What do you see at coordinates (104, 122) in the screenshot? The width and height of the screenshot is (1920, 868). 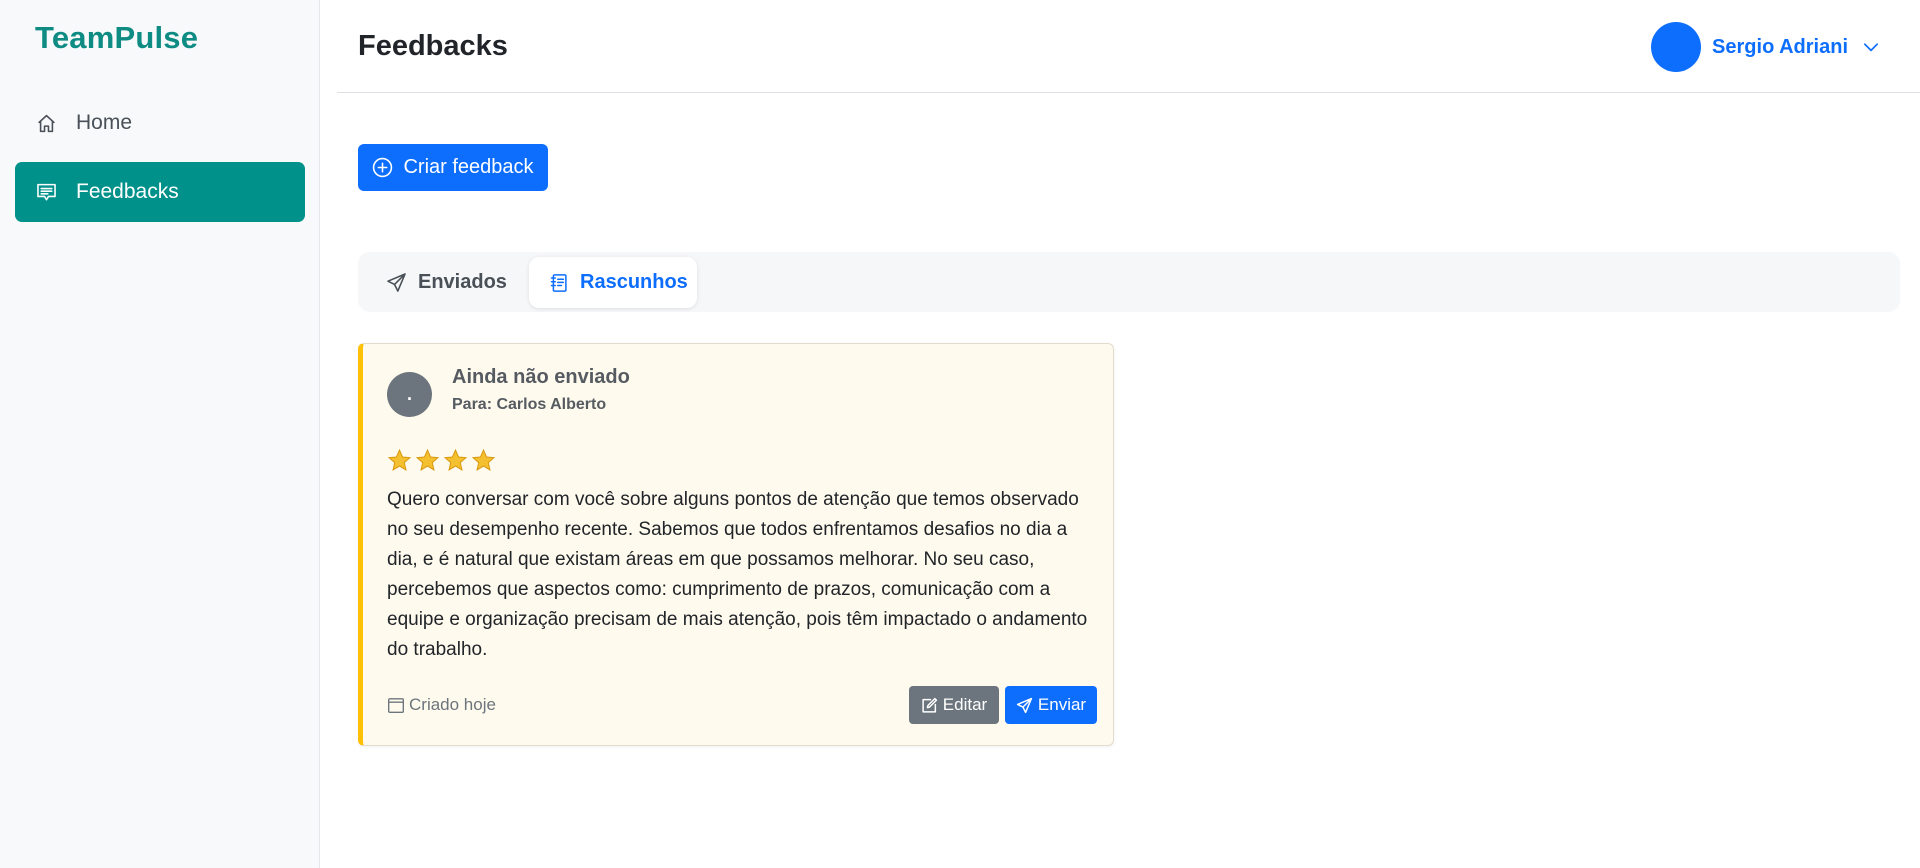 I see `sidebar-item-label: Home` at bounding box center [104, 122].